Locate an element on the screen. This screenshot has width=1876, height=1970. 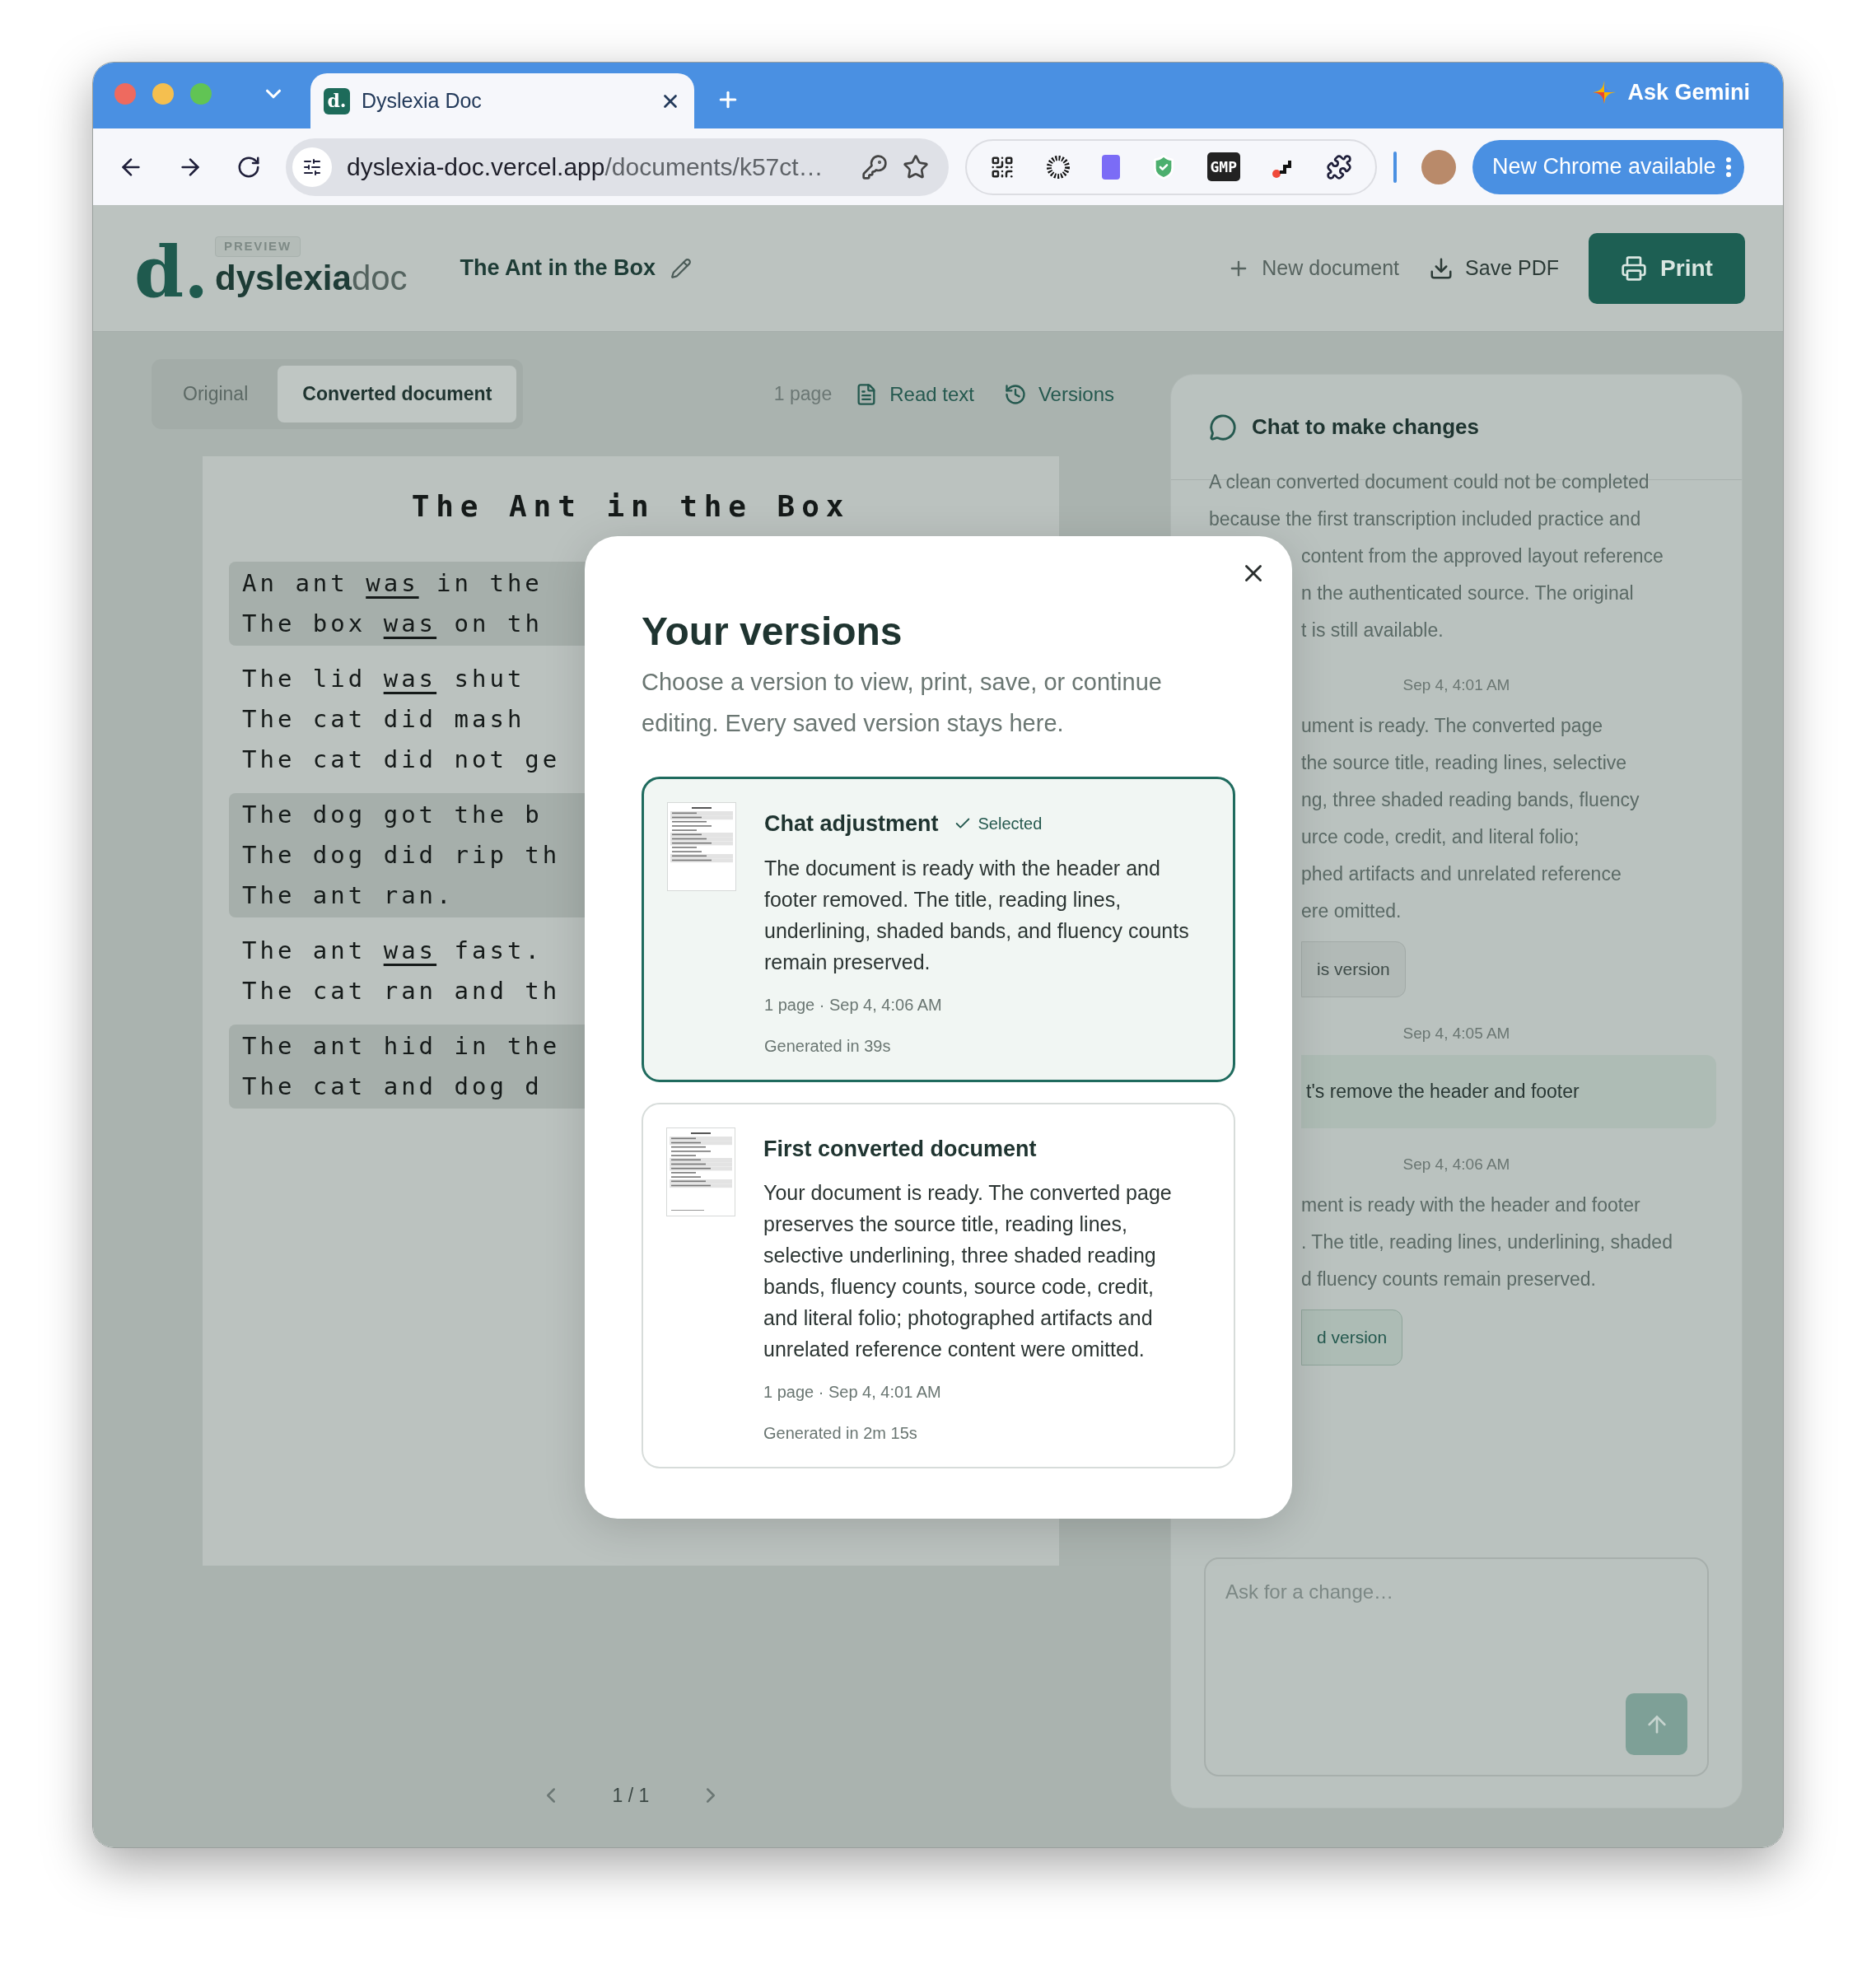
read-text-button: Read text is located at coordinates (914, 394).